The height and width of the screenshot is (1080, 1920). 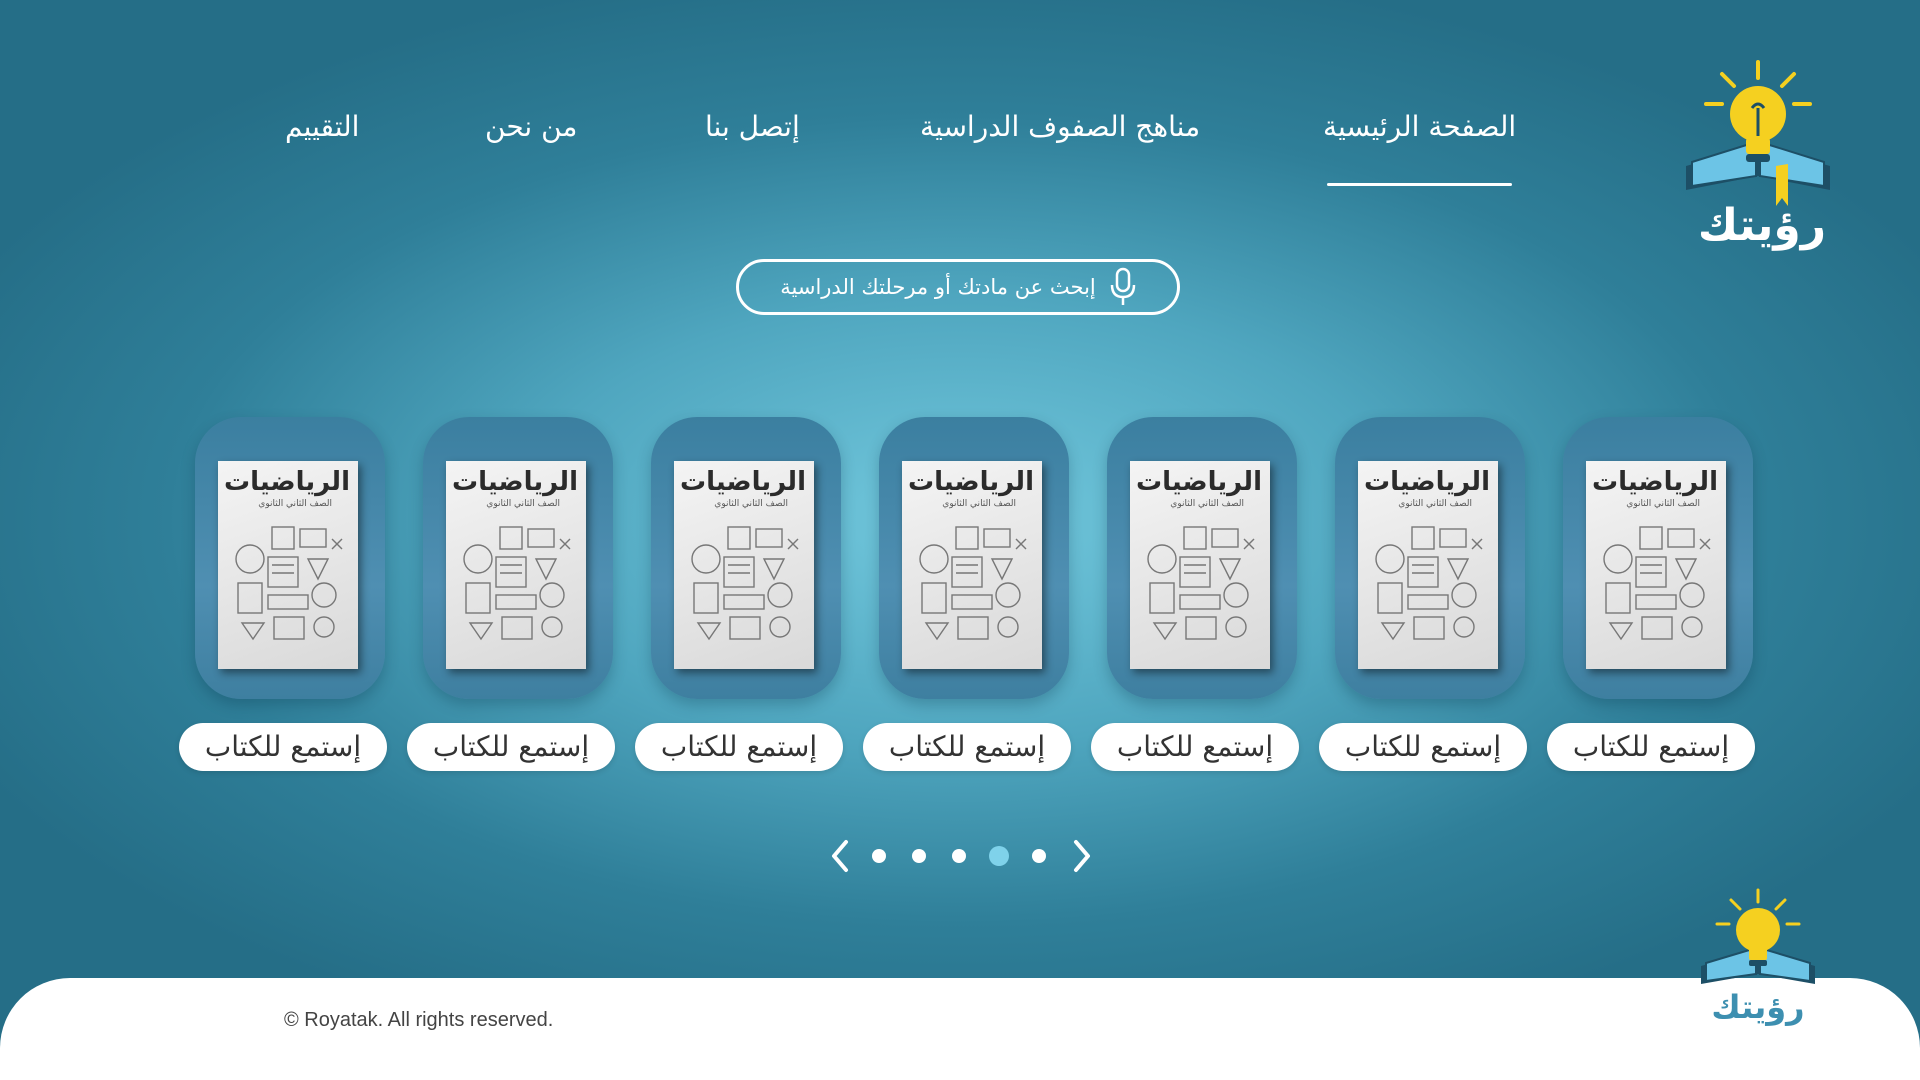 I want to click on nav-rating: التقييم, so click(x=322, y=126).